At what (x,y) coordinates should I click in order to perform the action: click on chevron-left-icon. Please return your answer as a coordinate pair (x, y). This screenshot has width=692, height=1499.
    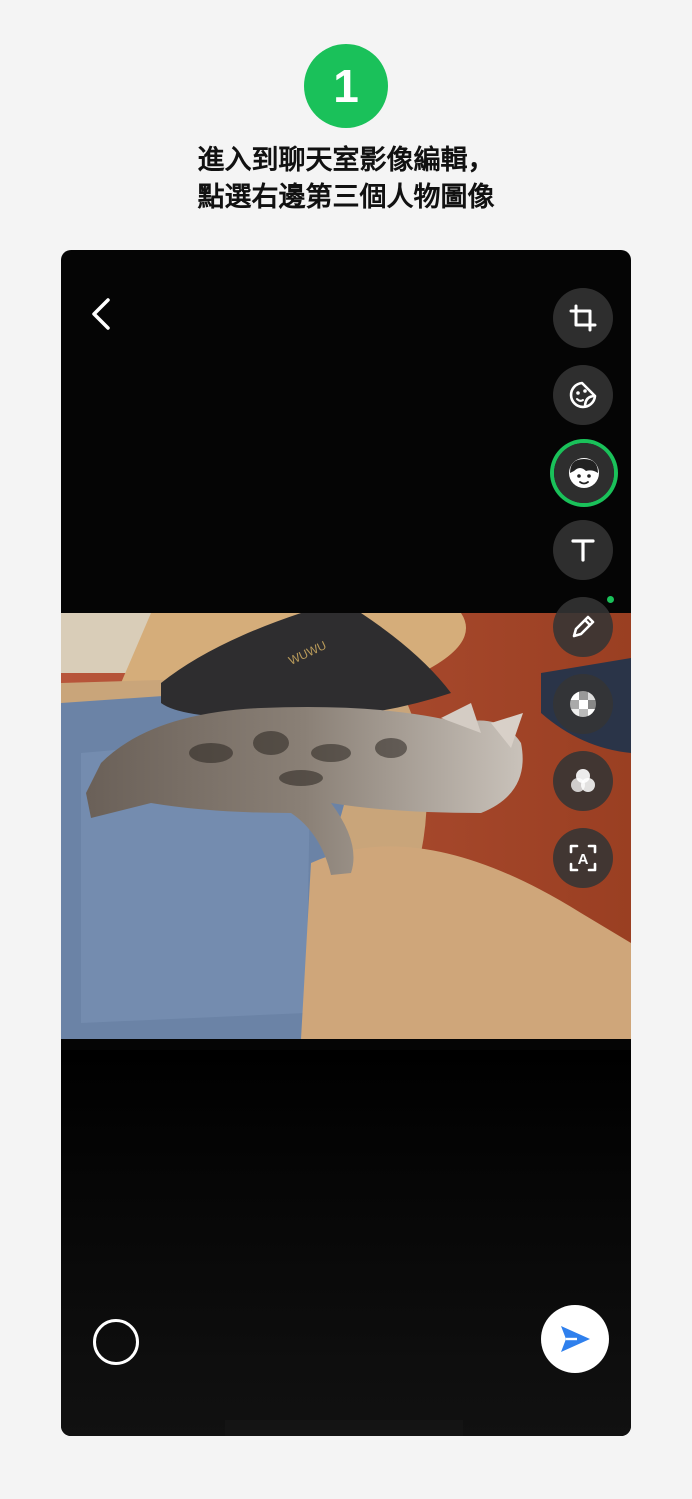
    Looking at the image, I should click on (101, 314).